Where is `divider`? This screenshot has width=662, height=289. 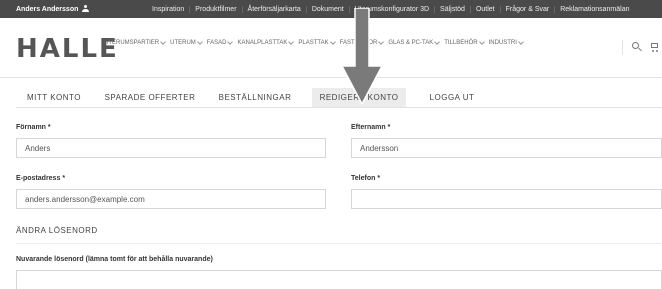 divider is located at coordinates (339, 243).